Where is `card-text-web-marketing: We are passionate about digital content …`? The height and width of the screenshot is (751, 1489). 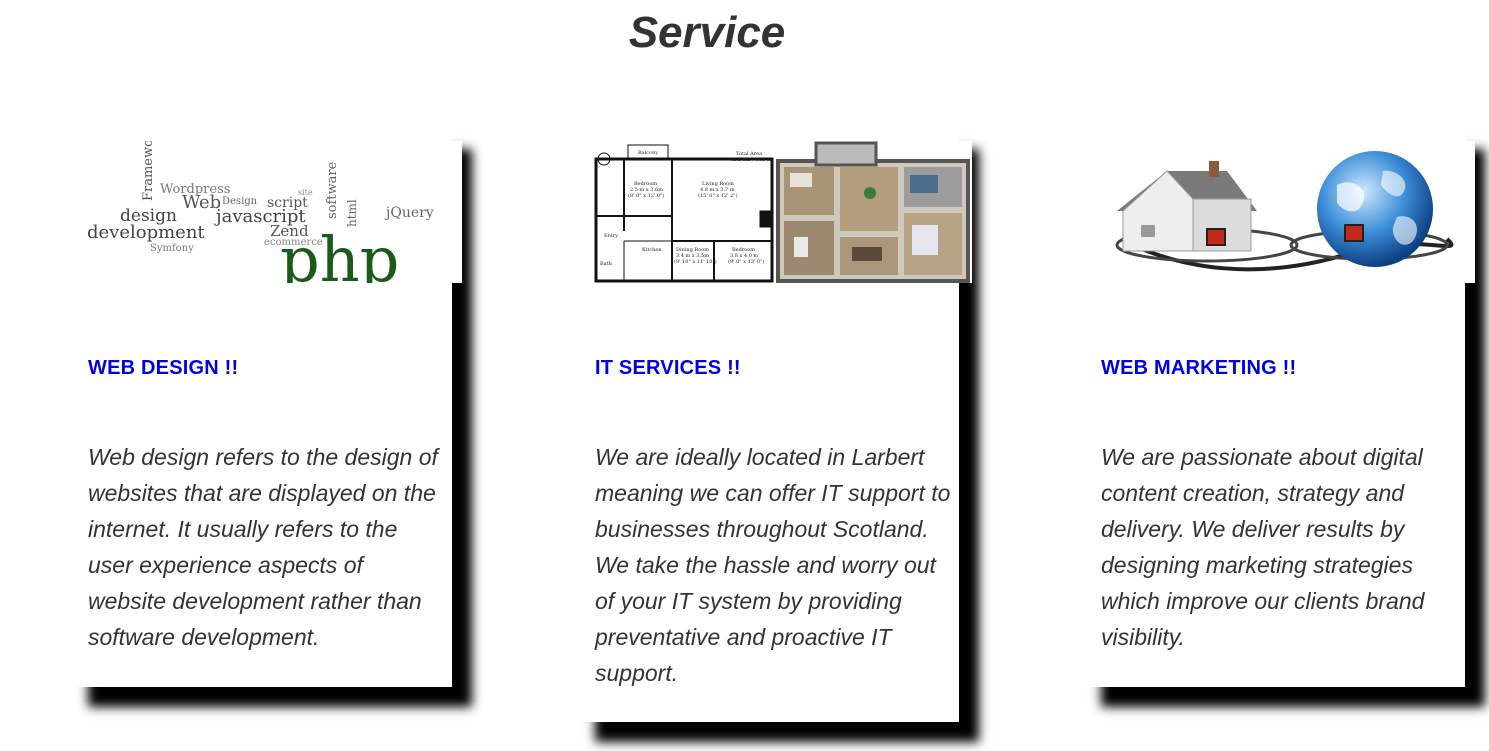 card-text-web-marketing: We are passionate about digital content … is located at coordinates (1263, 547).